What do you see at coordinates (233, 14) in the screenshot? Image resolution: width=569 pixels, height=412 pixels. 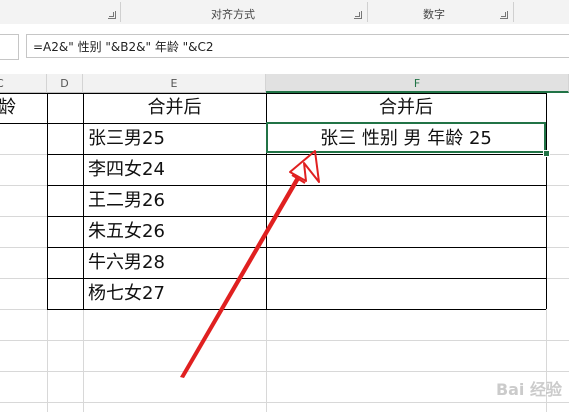 I see `alignment-group-label: 对齐方式` at bounding box center [233, 14].